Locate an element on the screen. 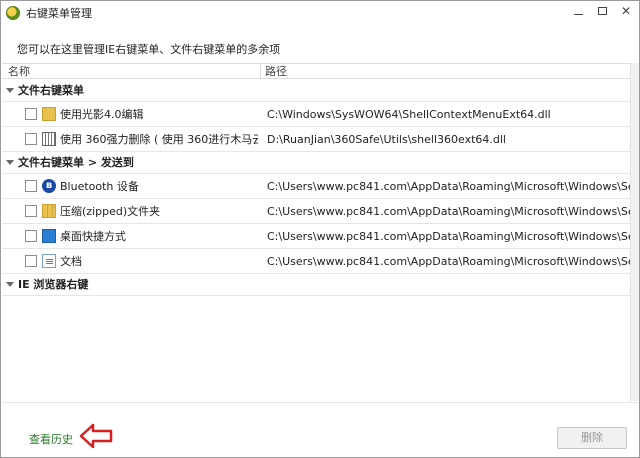 This screenshot has width=640, height=458. item-name: 压缩(zipped)文件夹 is located at coordinates (110, 211).